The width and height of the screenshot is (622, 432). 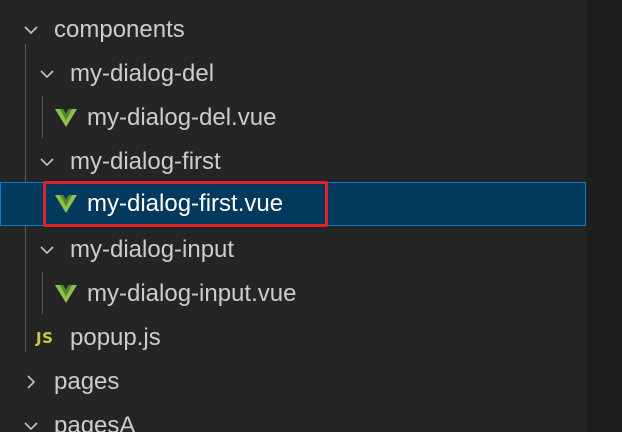 What do you see at coordinates (45, 338) in the screenshot?
I see `js-file-icon: JS` at bounding box center [45, 338].